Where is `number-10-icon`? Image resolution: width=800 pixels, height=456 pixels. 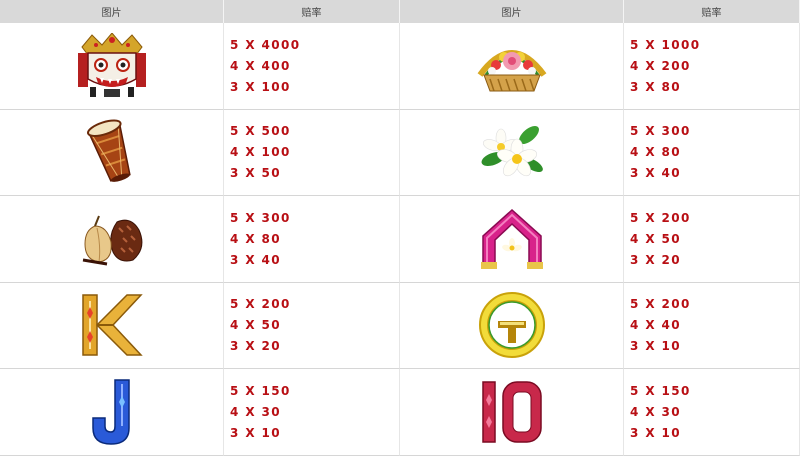
number-10-icon is located at coordinates (511, 412).